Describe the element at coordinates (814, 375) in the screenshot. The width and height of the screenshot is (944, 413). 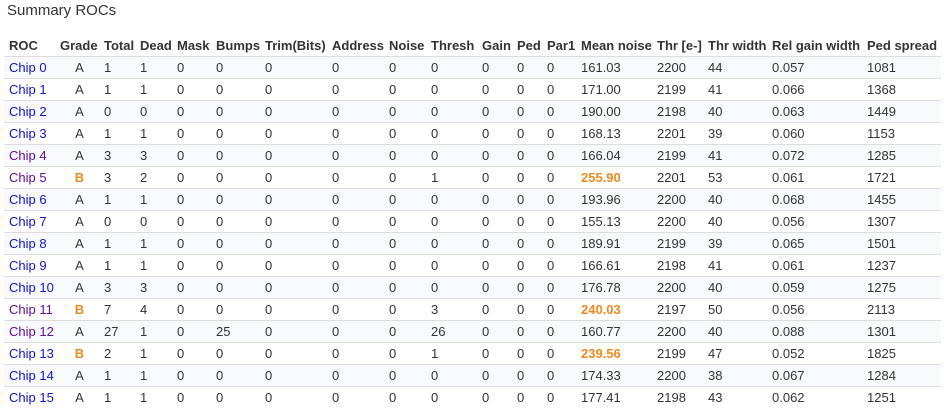
I see `rel-gain-width-cell: 0.067` at that location.